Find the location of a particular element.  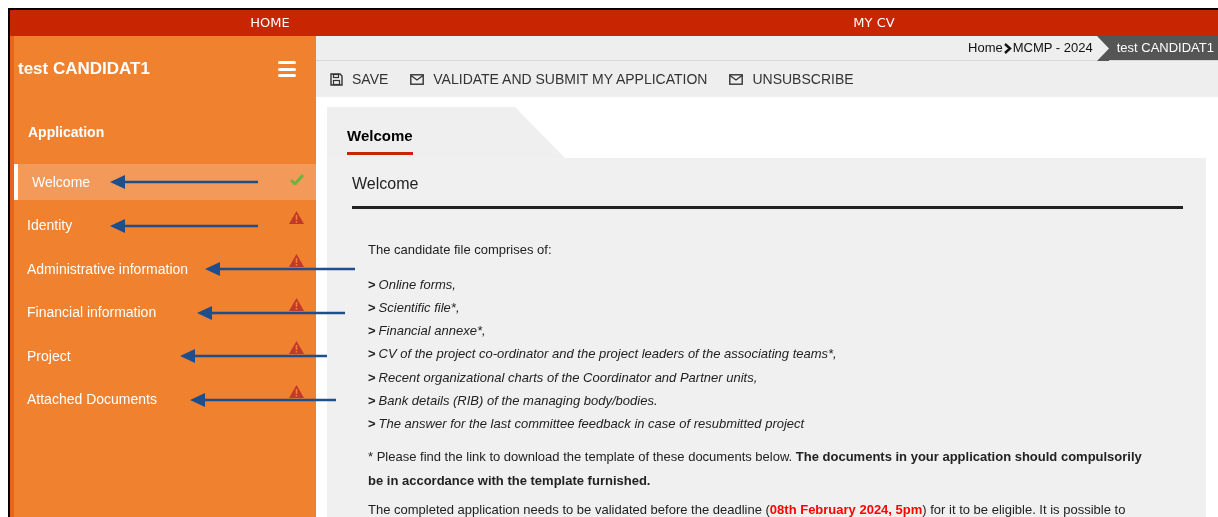

toolbar-button: VALIDATE AND SUBMIT MY APPLICATION is located at coordinates (559, 79).